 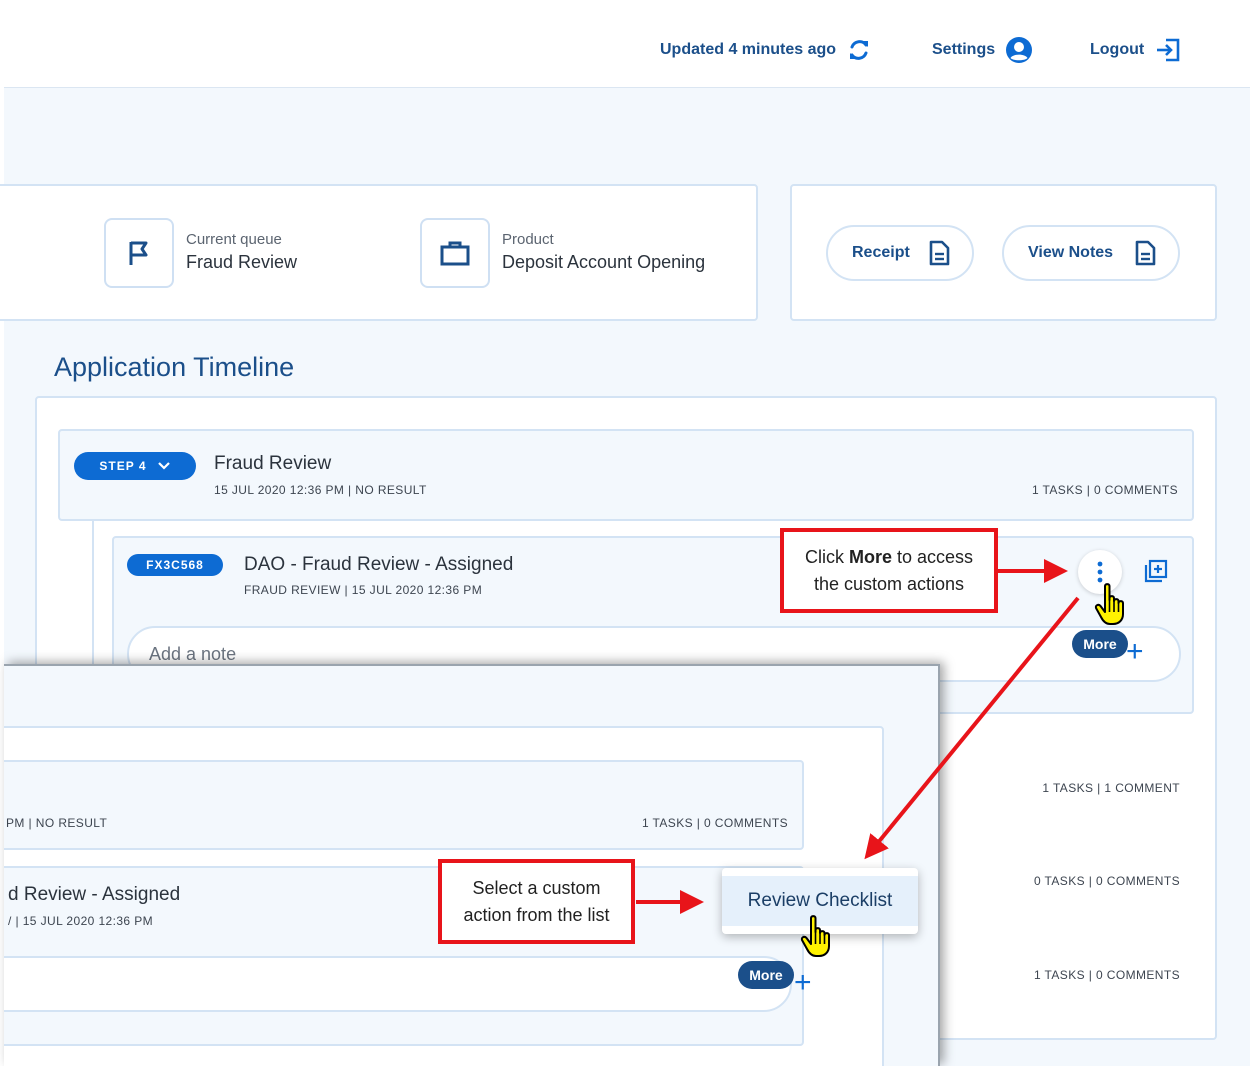 What do you see at coordinates (1106, 881) in the screenshot?
I see `step-counts-2: 0 TASKS | 0 COMMENTS` at bounding box center [1106, 881].